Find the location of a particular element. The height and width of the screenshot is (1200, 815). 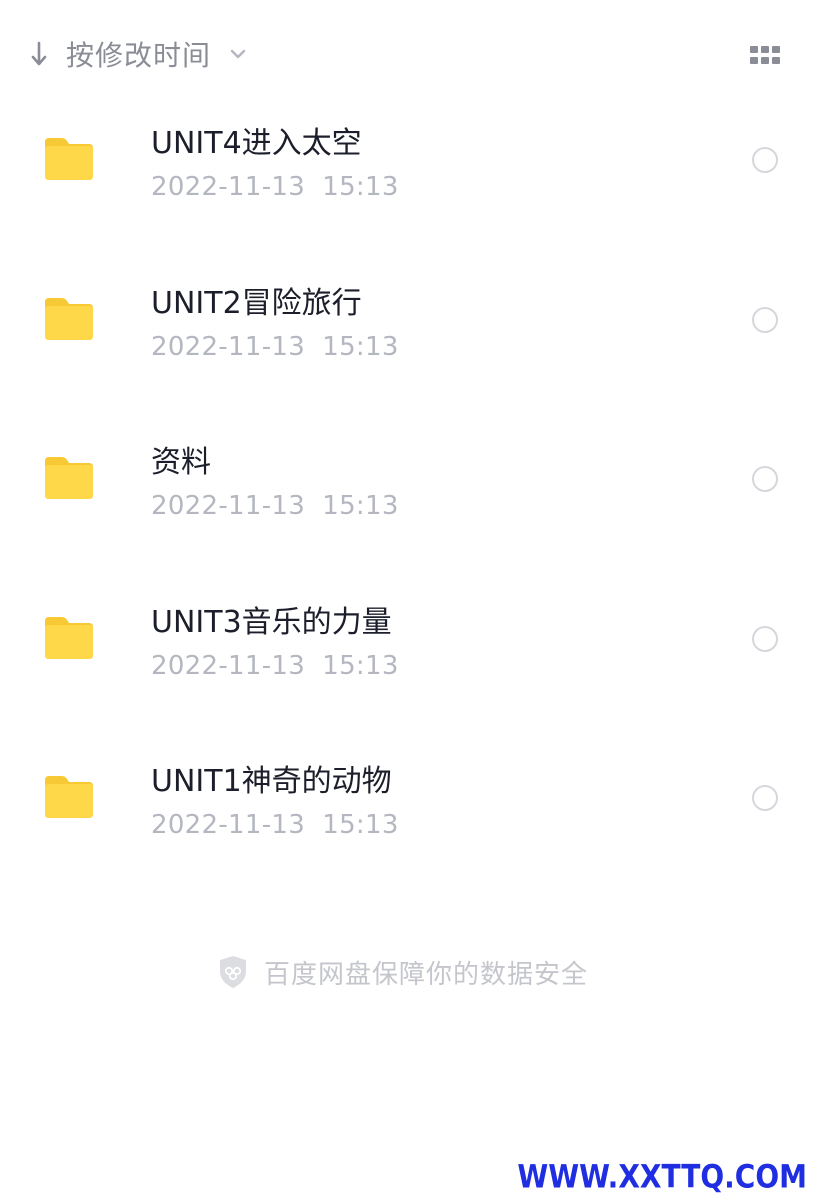

grid-view-toggle is located at coordinates (766, 55).